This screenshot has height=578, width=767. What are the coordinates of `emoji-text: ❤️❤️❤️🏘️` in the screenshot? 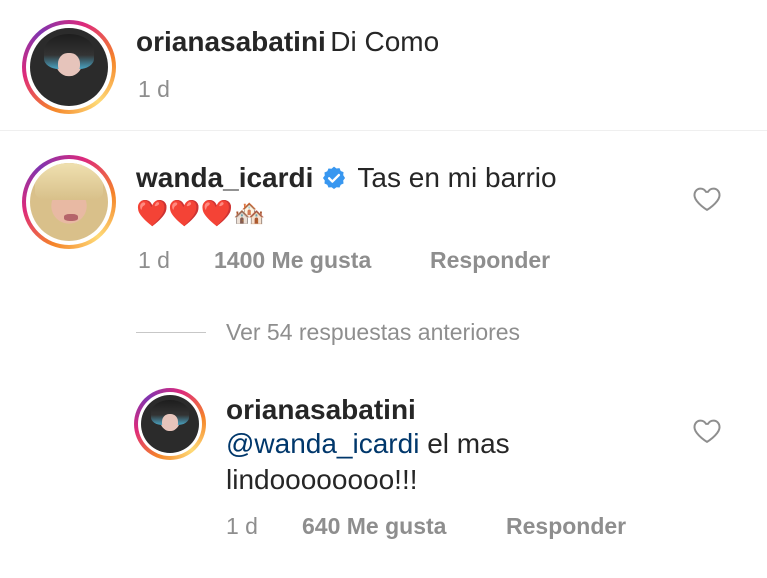 It's located at (201, 214).